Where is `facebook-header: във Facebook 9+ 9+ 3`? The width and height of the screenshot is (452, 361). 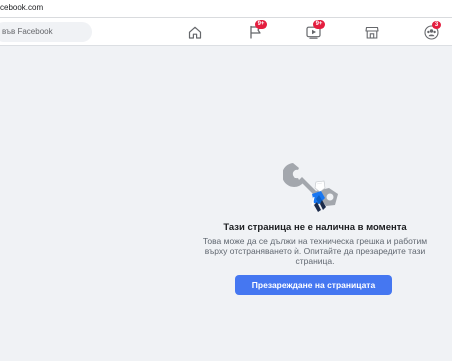
facebook-header: във Facebook 9+ 9+ 3 is located at coordinates (226, 32).